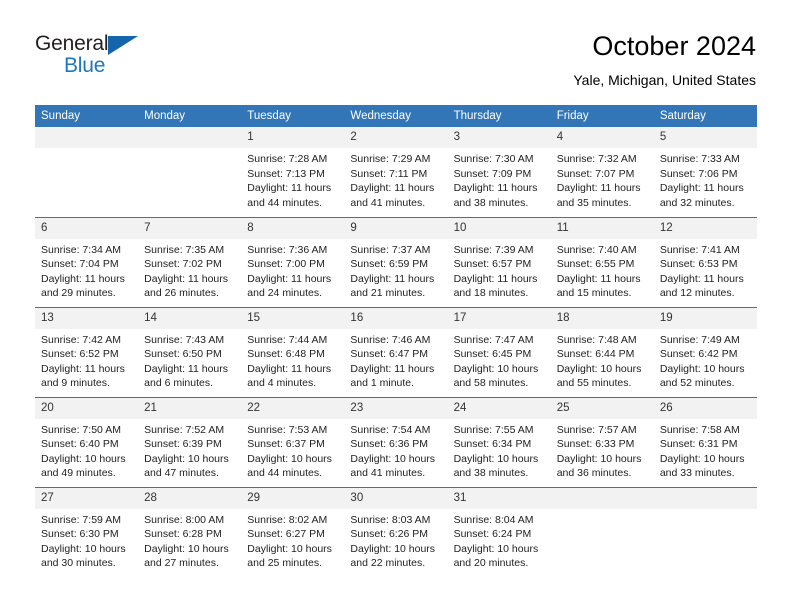  Describe the element at coordinates (493, 339) in the screenshot. I see `sunrise-text: Sunrise: 7:47 AM` at that location.